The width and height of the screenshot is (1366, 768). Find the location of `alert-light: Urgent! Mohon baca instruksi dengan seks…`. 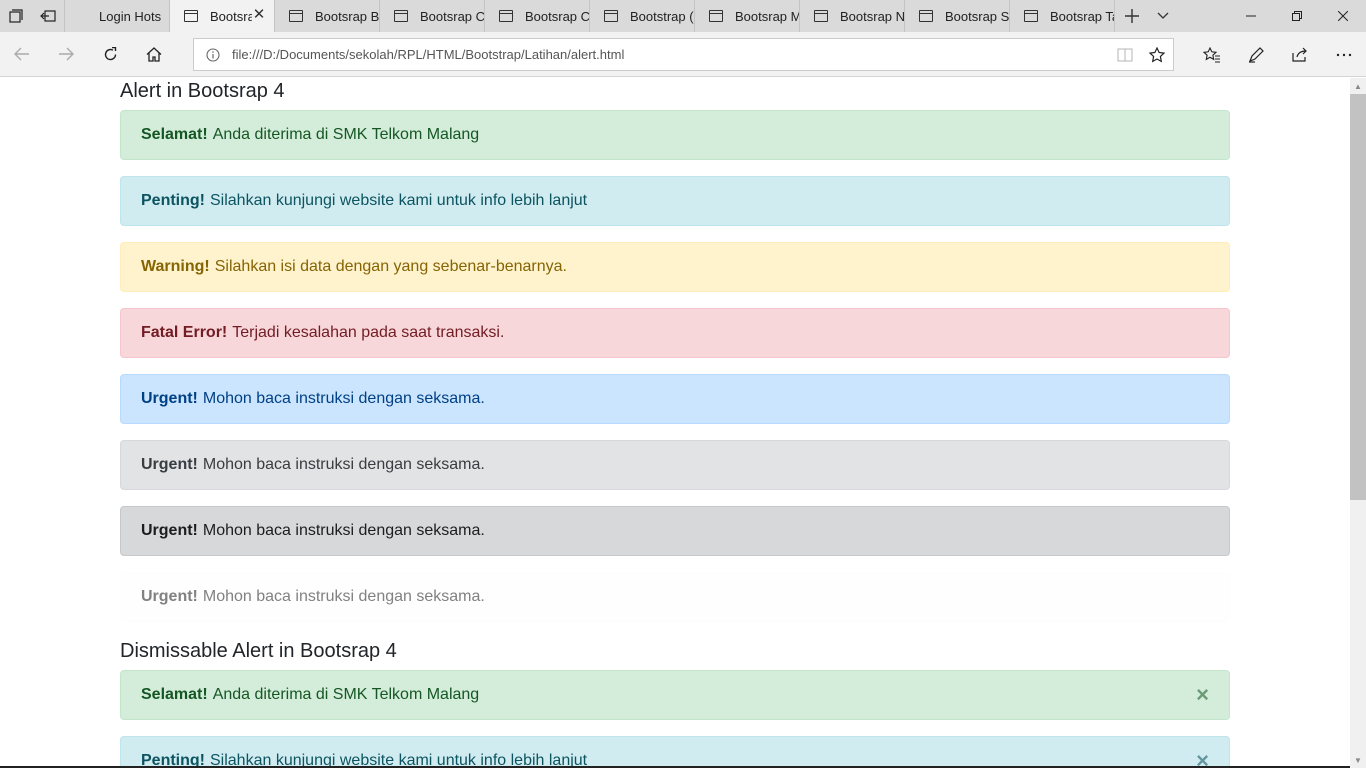

alert-light: Urgent! Mohon baca instruksi dengan seks… is located at coordinates (675, 597).